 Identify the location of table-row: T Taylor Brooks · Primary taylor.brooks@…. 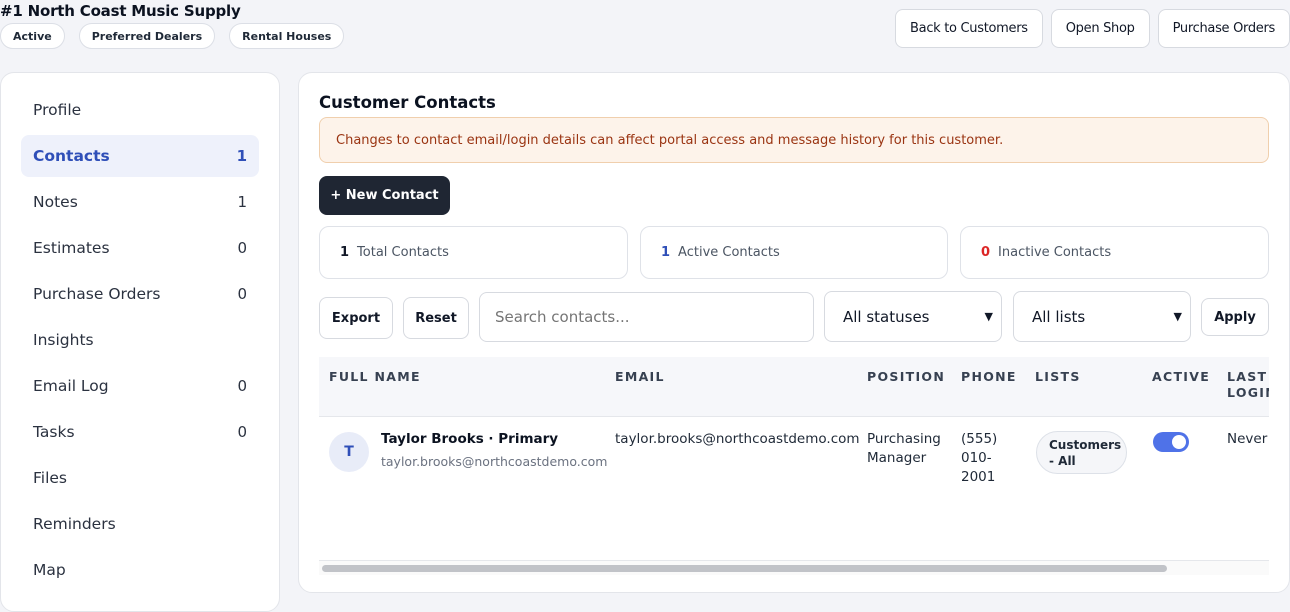
(794, 478).